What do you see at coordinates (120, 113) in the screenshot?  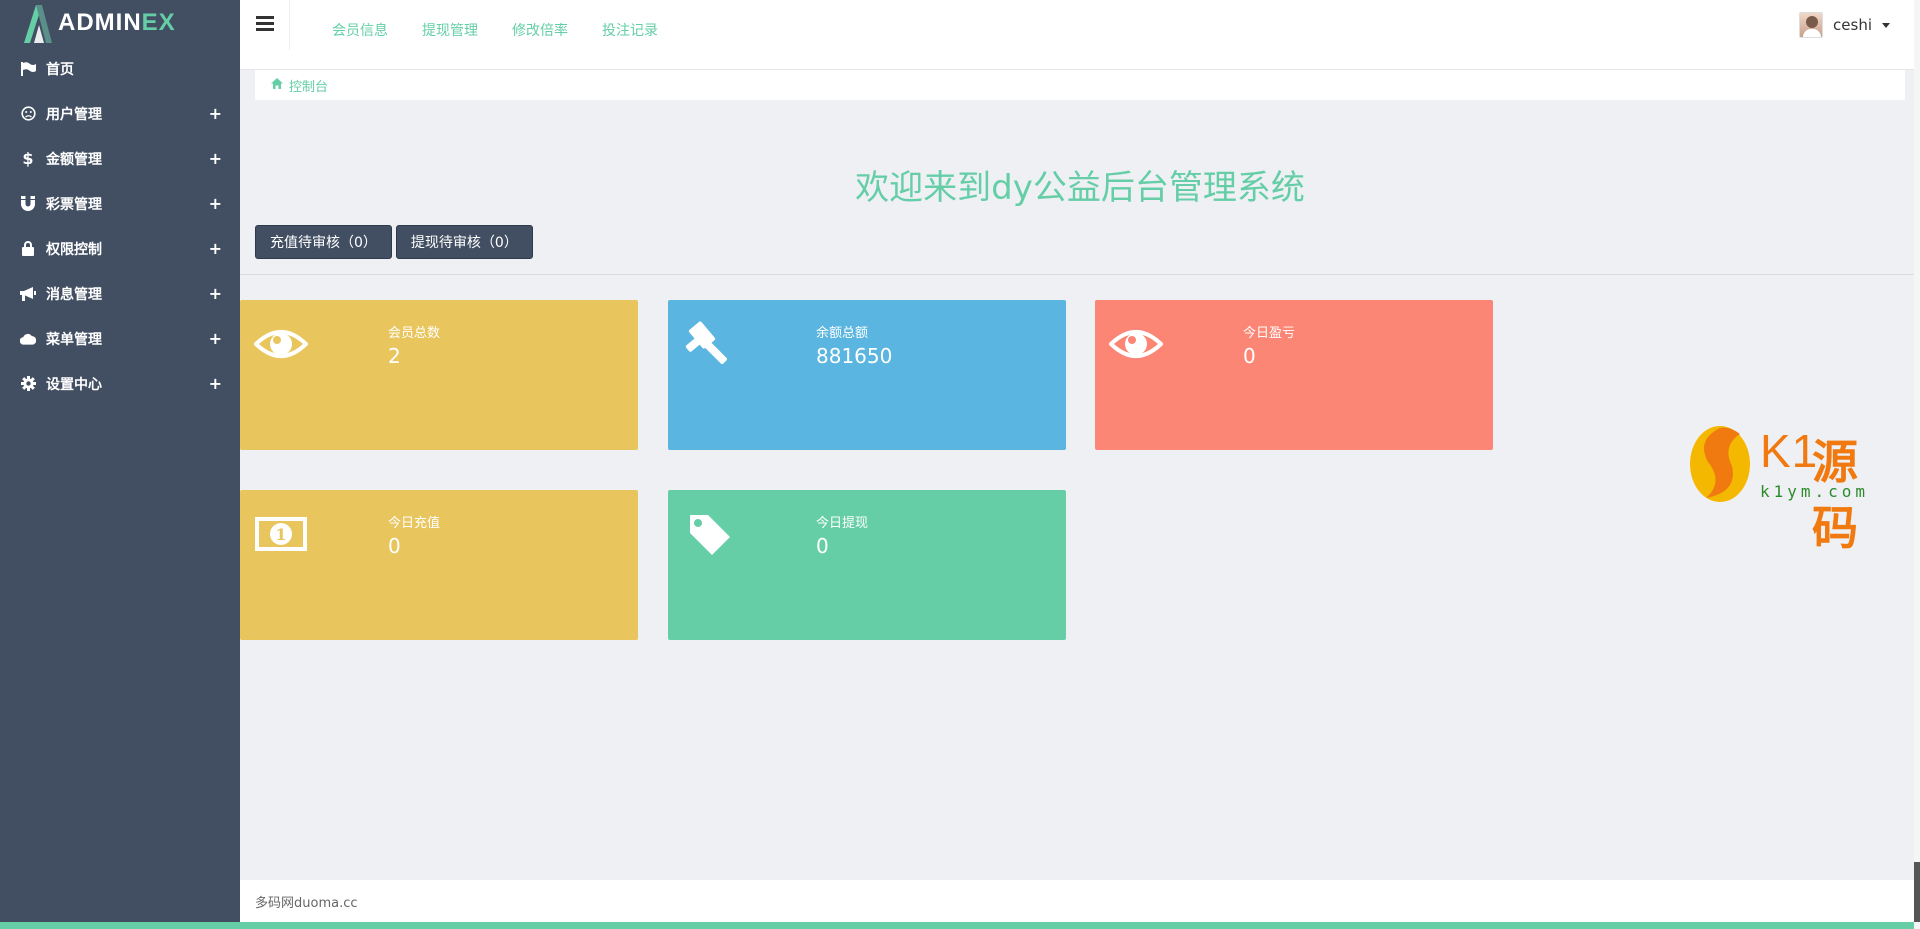 I see `sidebar-item-users: 用户管理 +` at bounding box center [120, 113].